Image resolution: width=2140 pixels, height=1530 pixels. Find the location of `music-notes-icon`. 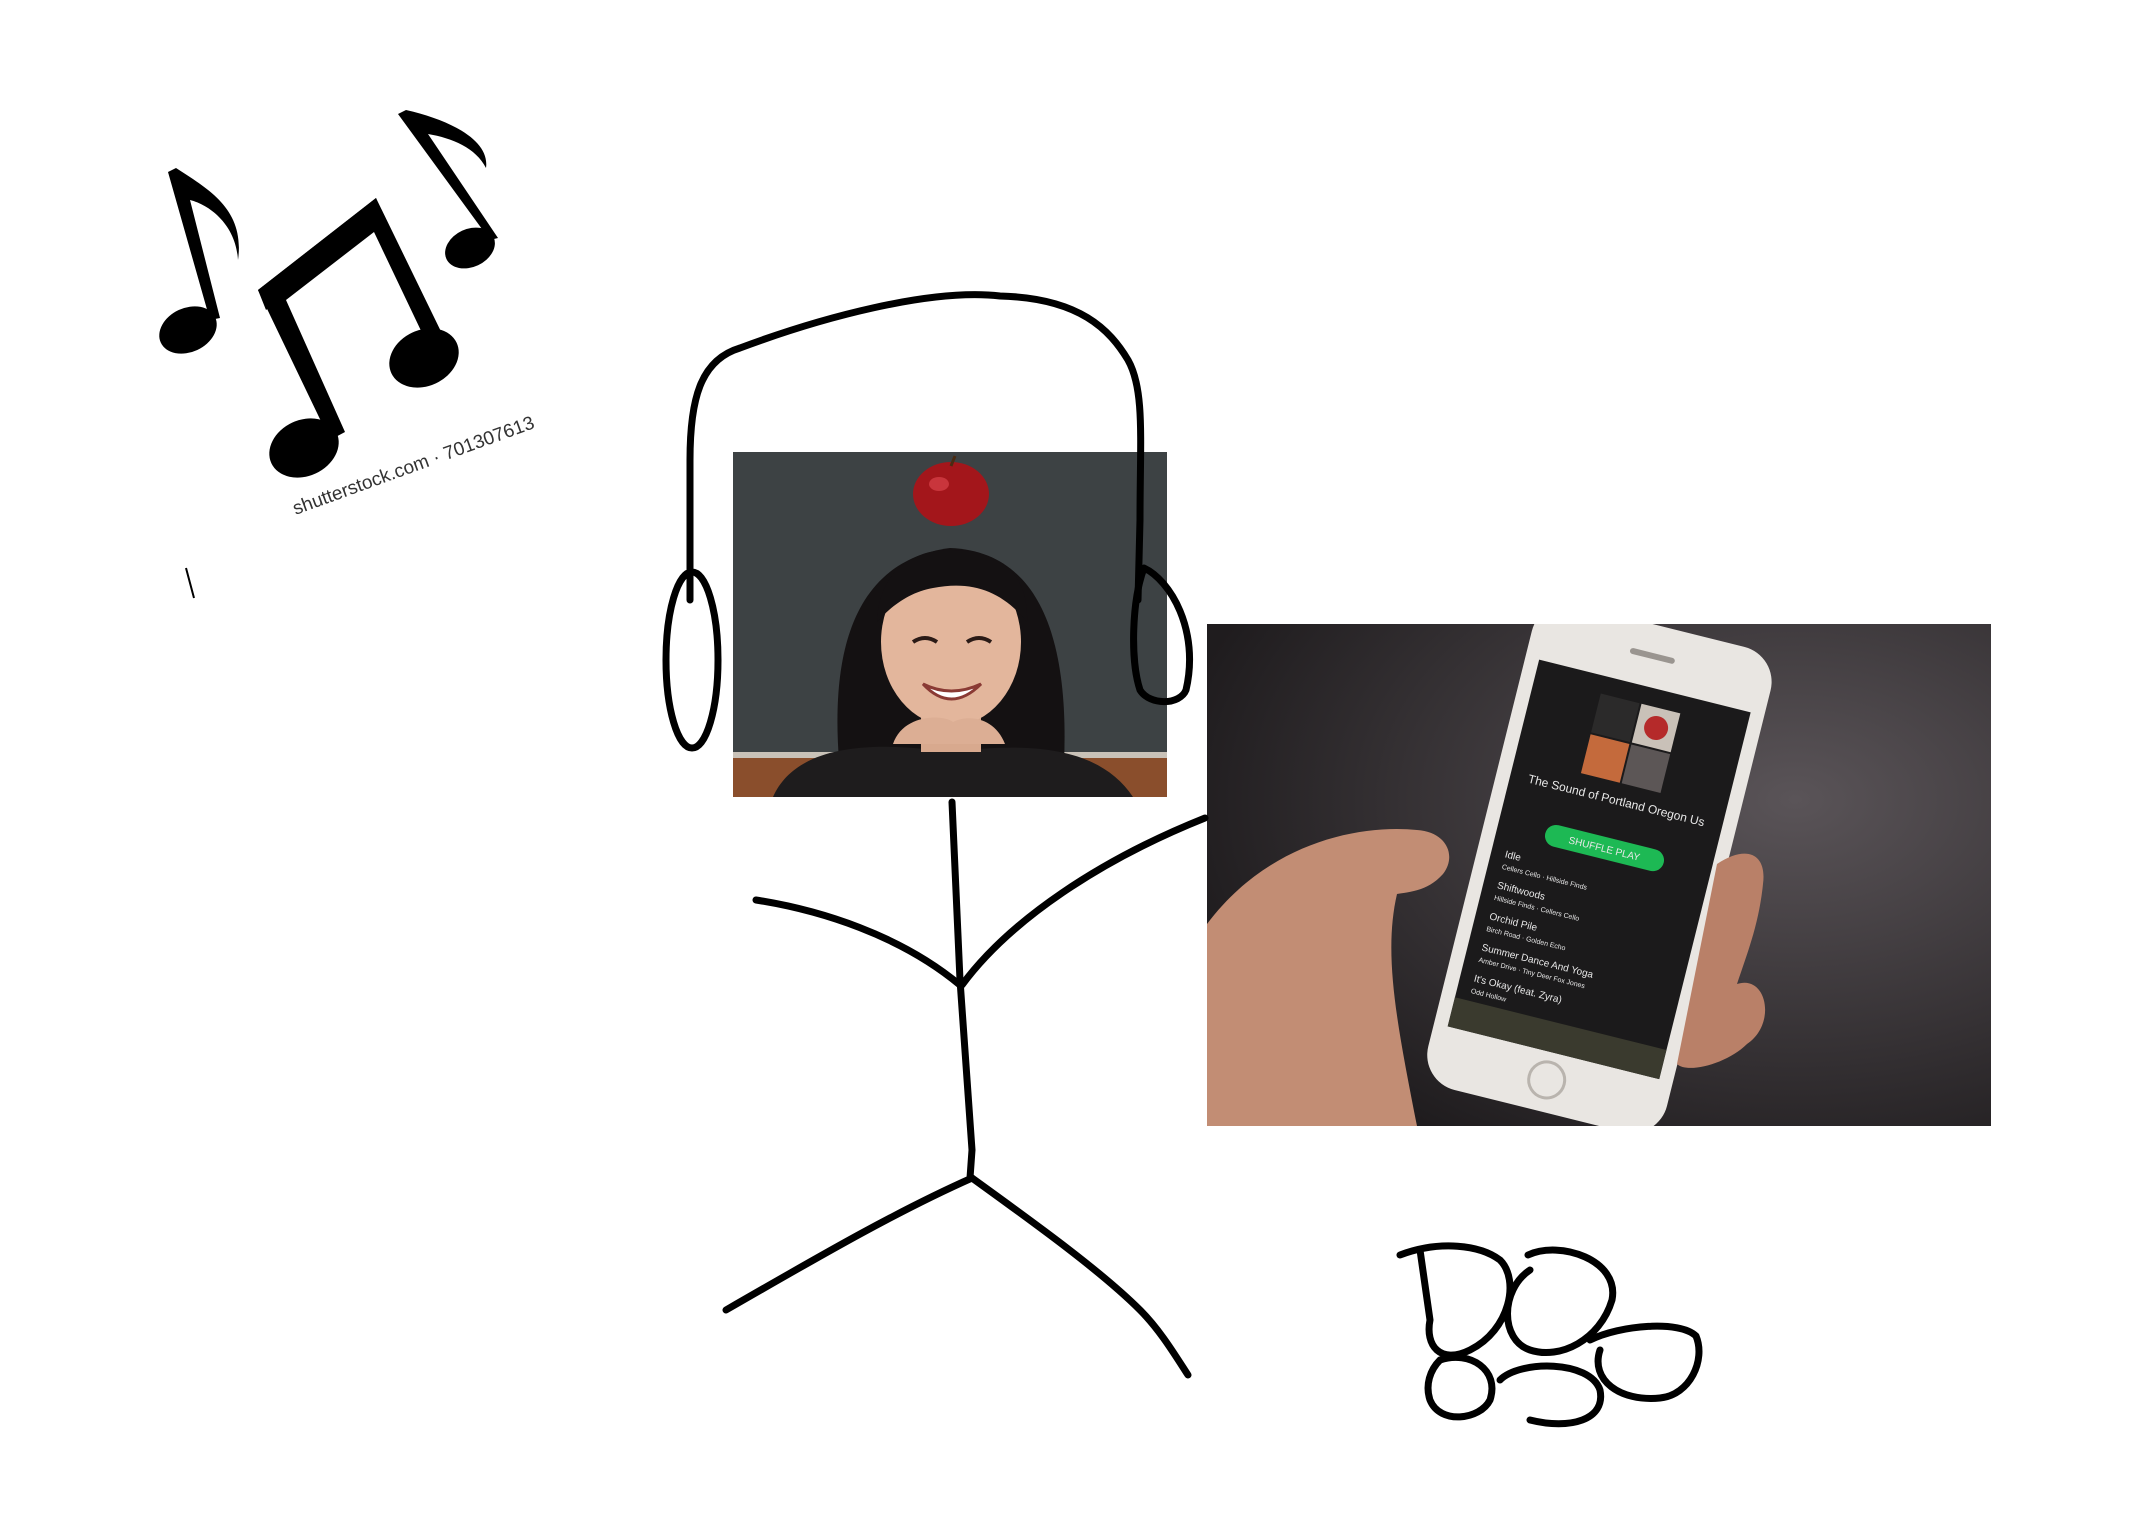

music-notes-icon is located at coordinates (350, 340).